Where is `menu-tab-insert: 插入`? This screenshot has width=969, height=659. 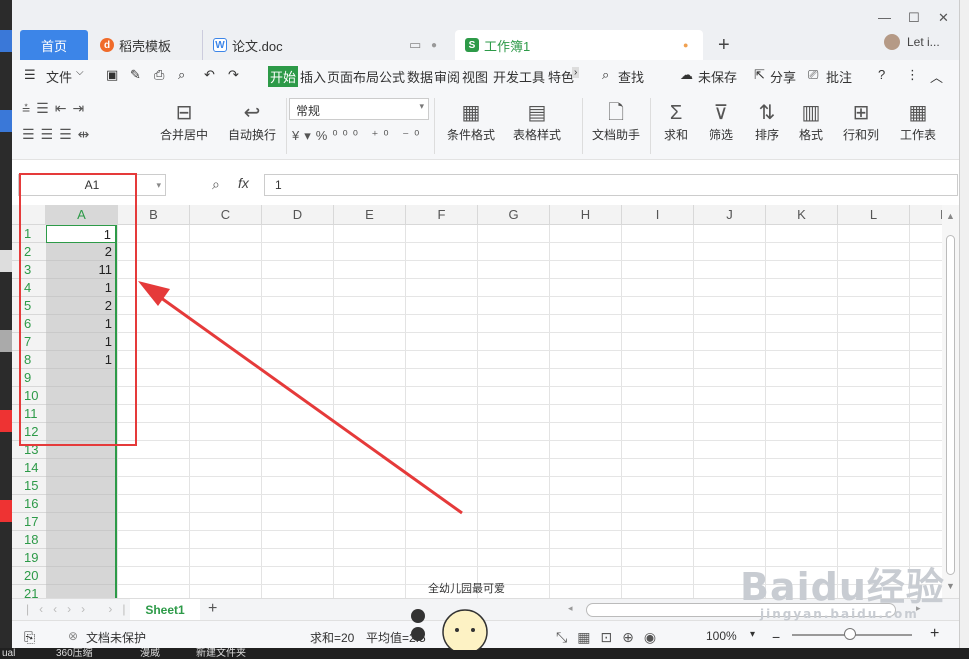
menu-tab-insert: 插入 is located at coordinates (313, 76).